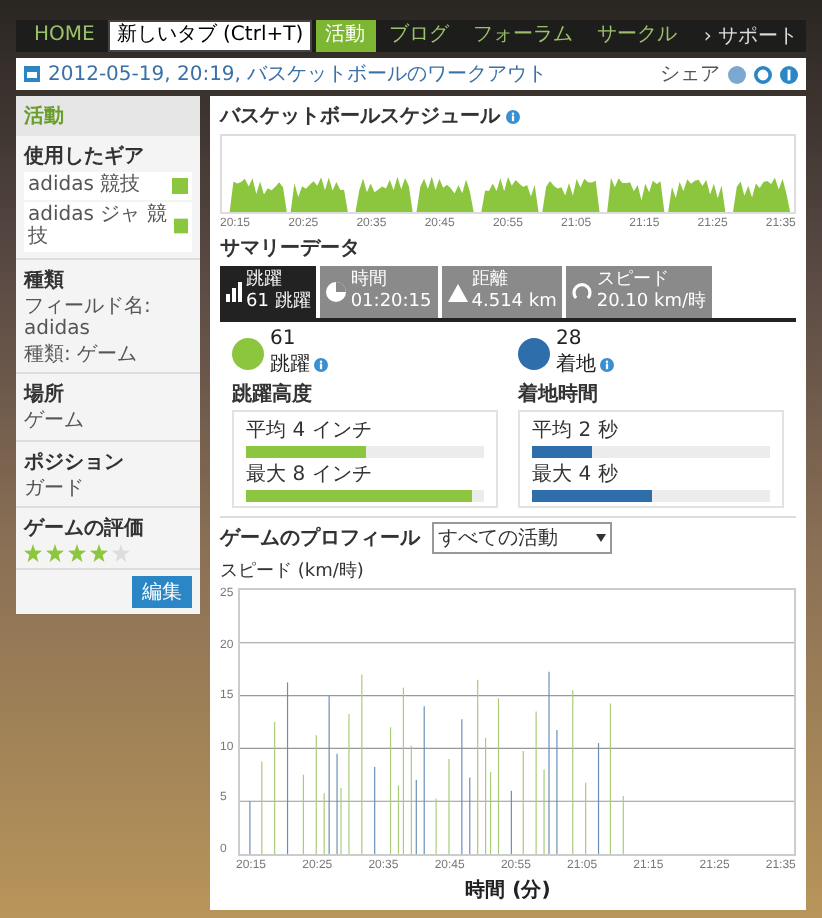 The width and height of the screenshot is (822, 918). Describe the element at coordinates (293, 571) in the screenshot. I see `axis-title: スピード (km/時)` at that location.